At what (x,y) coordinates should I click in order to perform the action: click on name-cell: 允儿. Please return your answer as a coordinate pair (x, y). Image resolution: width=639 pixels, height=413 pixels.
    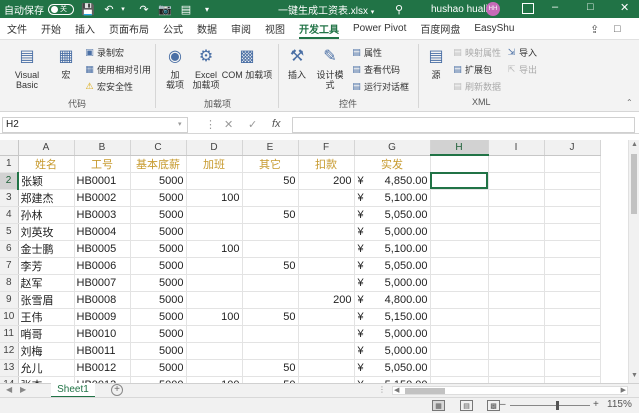
    Looking at the image, I should click on (46, 368).